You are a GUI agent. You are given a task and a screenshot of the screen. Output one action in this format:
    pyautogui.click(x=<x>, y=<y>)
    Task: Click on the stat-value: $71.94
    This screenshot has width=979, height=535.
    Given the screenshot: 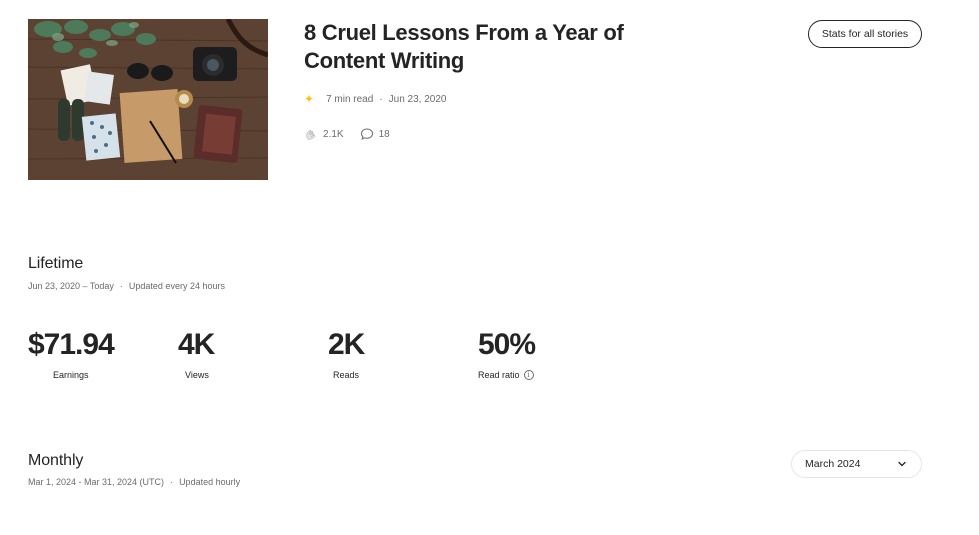 What is the action you would take?
    pyautogui.click(x=71, y=344)
    